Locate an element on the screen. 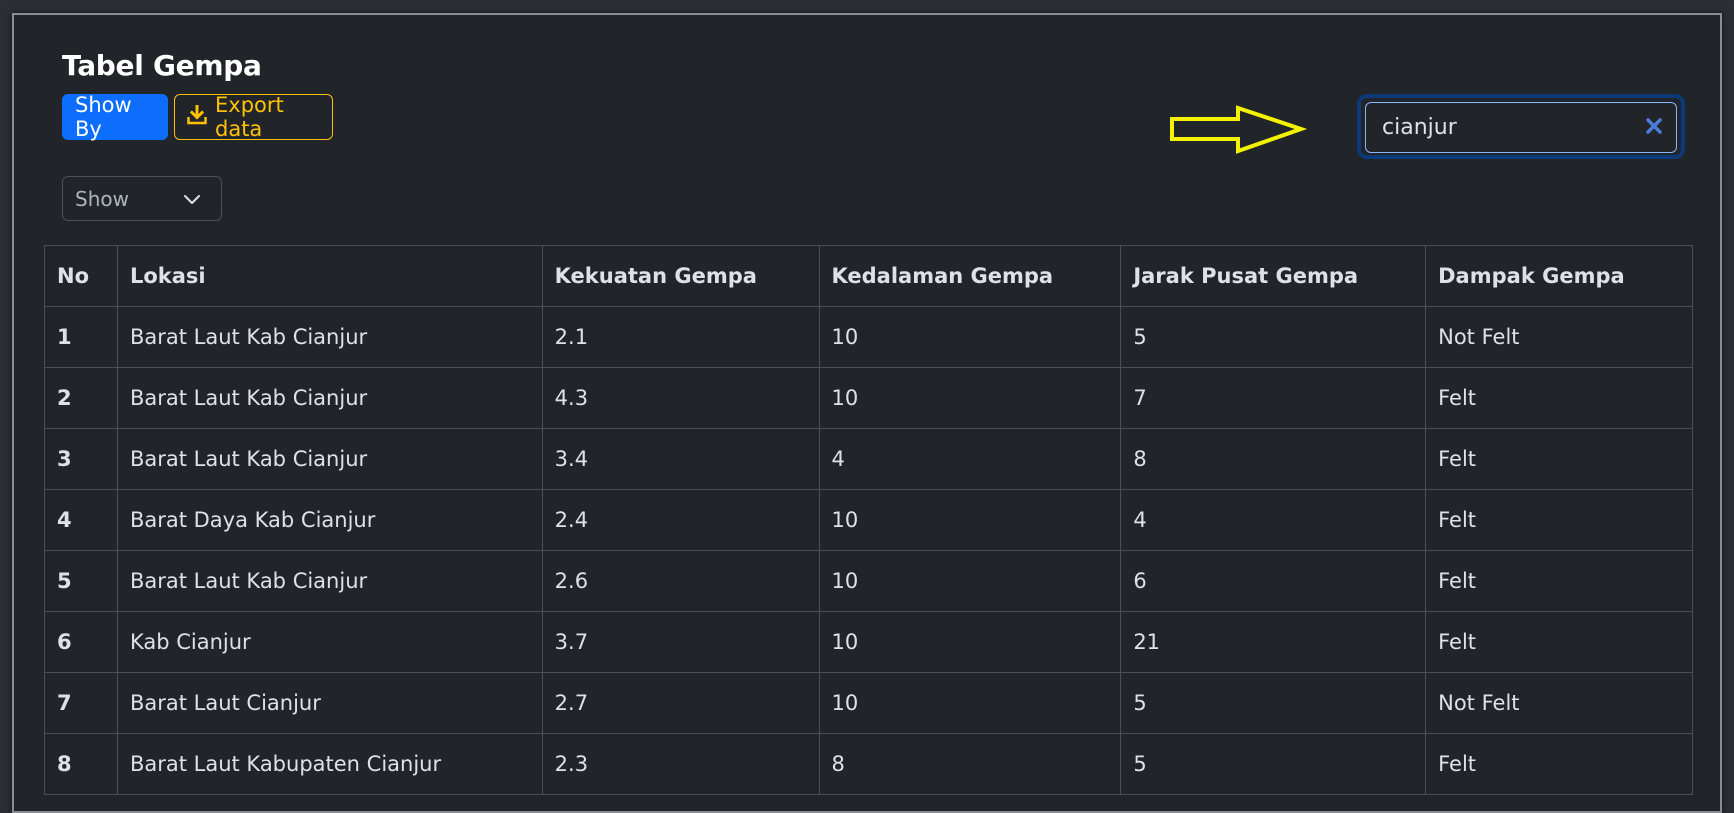  cell-kekuatan: 2.7 is located at coordinates (680, 703).